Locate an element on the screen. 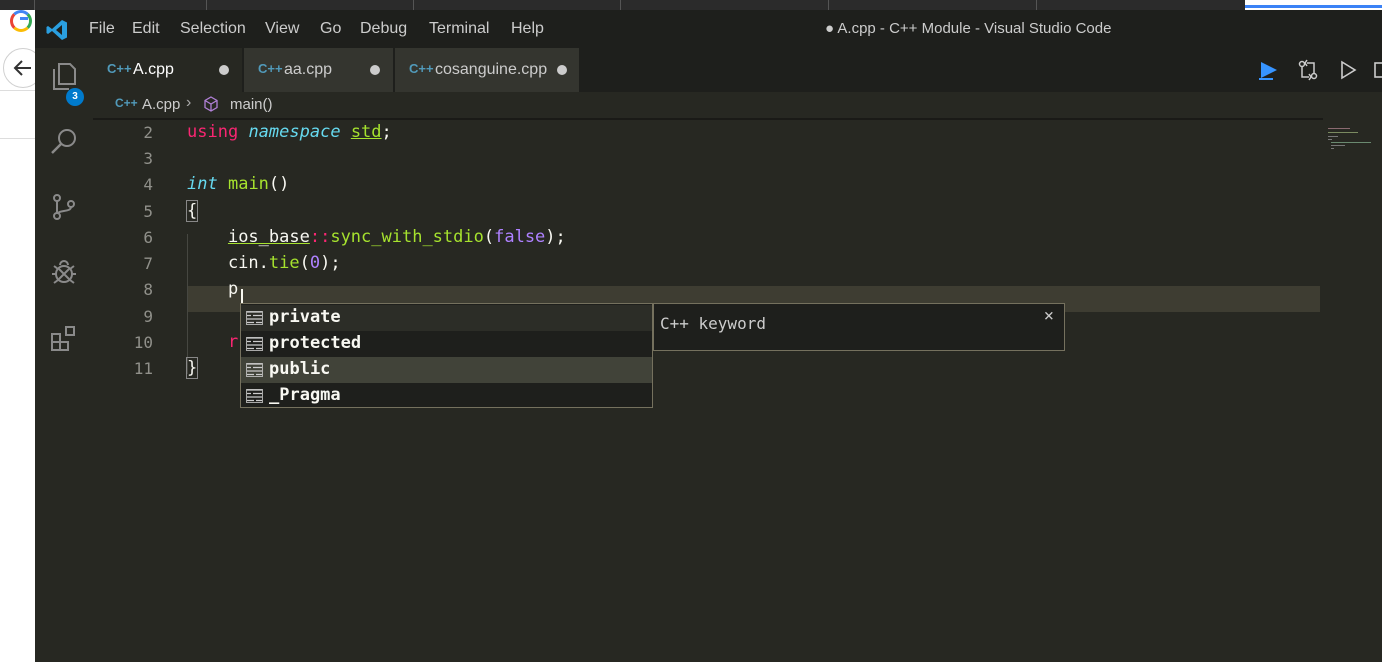 Image resolution: width=1382 pixels, height=662 pixels. line-number: 3 is located at coordinates (148, 158).